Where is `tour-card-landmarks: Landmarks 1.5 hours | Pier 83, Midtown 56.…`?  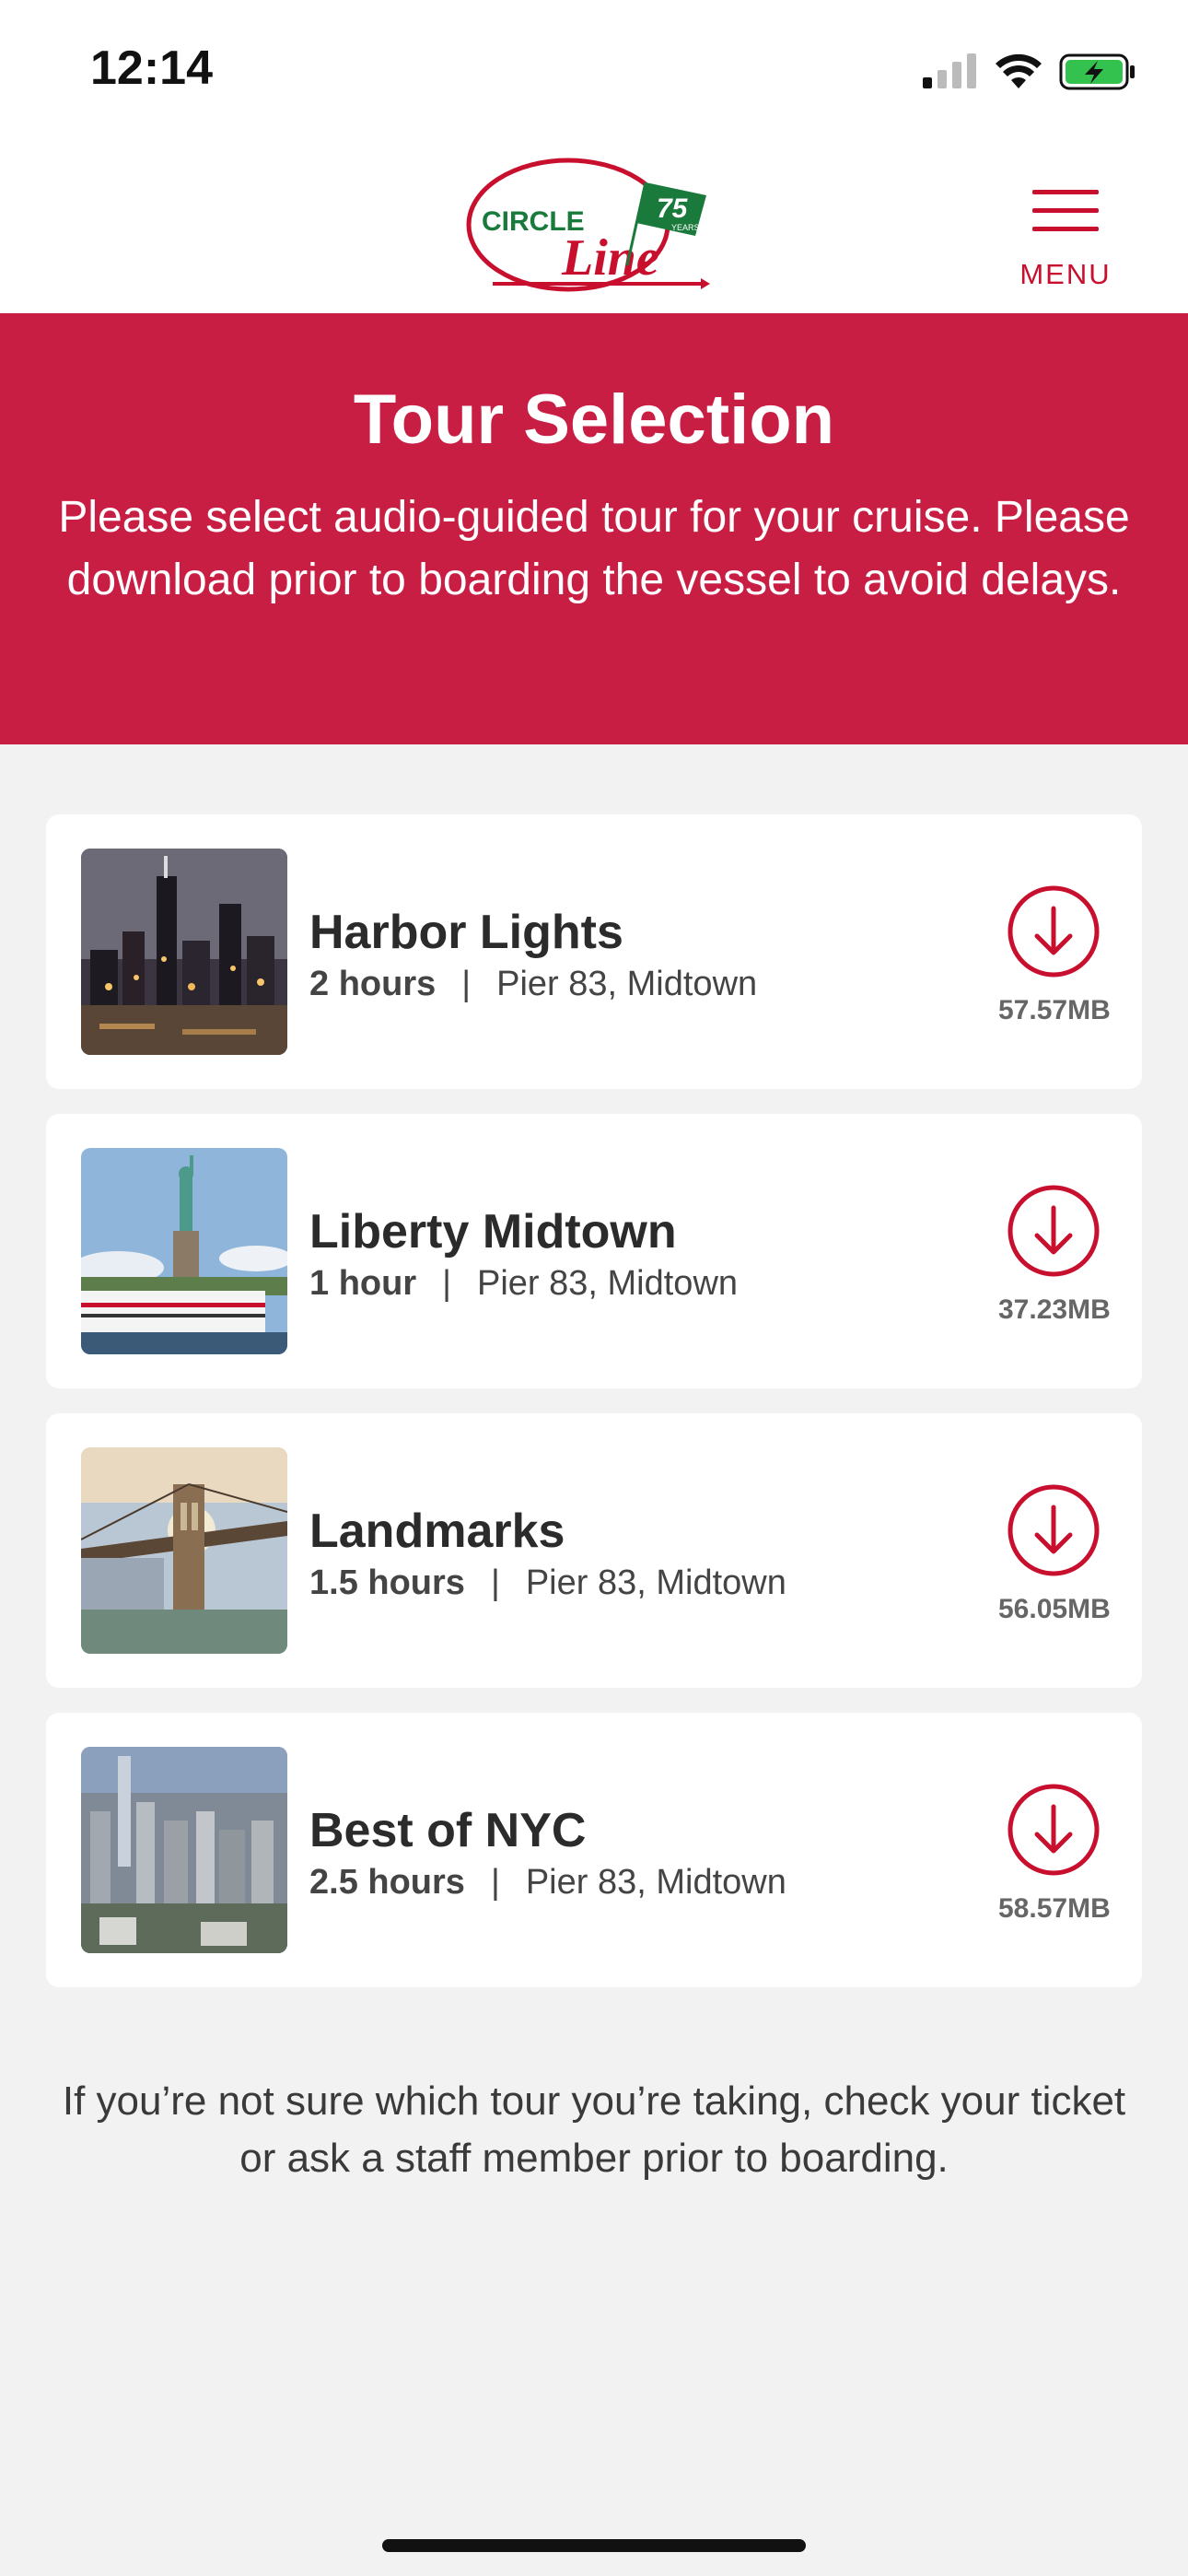
tour-card-landmarks: Landmarks 1.5 hours | Pier 83, Midtown 56.… is located at coordinates (594, 1550).